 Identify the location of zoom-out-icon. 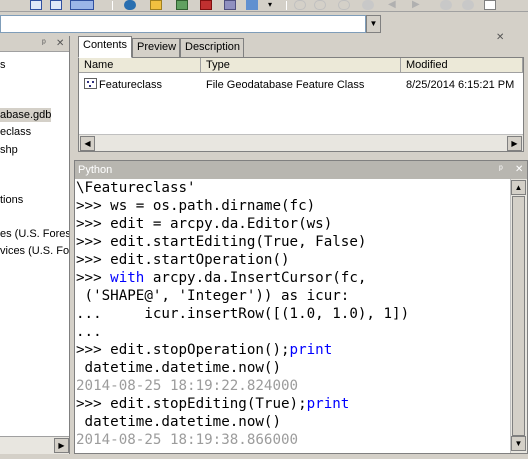
(320, 5).